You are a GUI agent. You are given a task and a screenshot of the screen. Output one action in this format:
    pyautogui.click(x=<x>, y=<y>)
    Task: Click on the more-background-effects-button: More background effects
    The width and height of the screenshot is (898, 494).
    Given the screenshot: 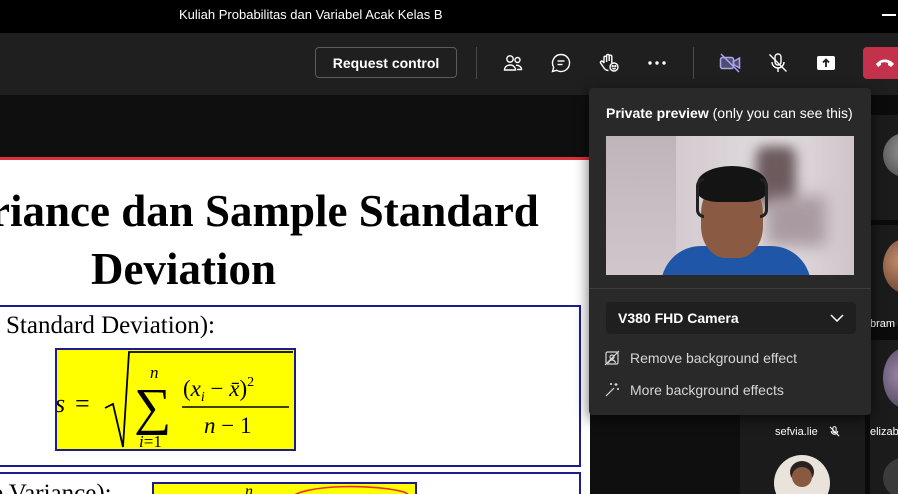 What is the action you would take?
    pyautogui.click(x=730, y=390)
    